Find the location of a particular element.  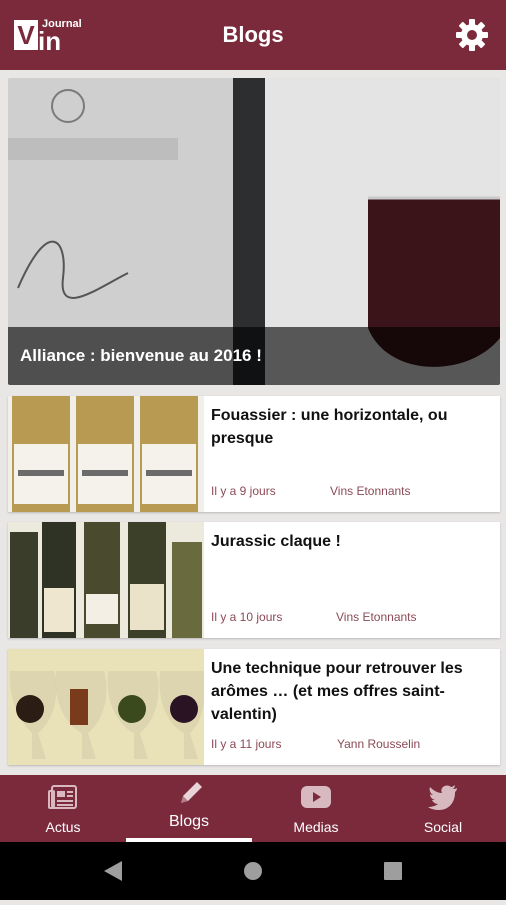

nav-item-medias: Medias is located at coordinates (316, 808).